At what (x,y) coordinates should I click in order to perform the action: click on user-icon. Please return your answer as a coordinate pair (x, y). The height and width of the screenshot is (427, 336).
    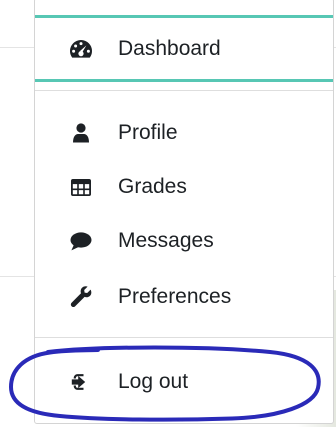
    Looking at the image, I should click on (81, 133).